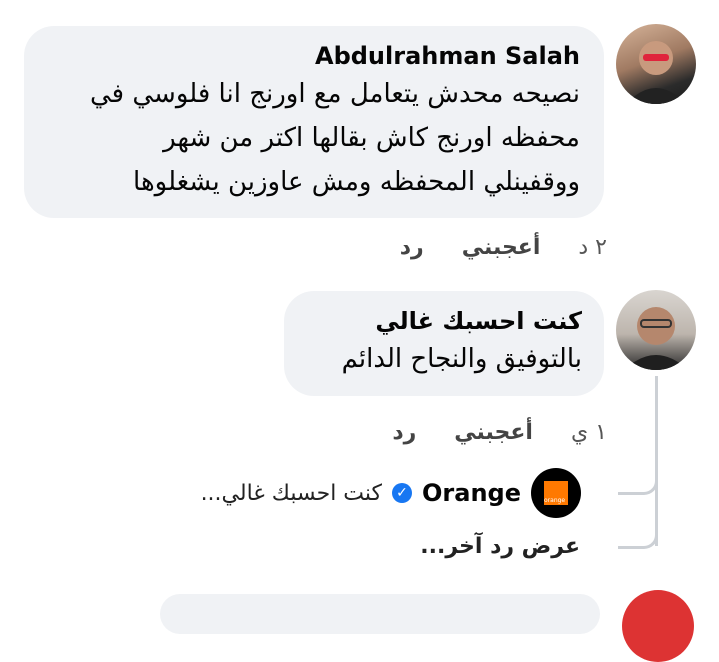 This screenshot has width=719, height=662. Describe the element at coordinates (555, 500) in the screenshot. I see `orange-logo-text: orange` at that location.